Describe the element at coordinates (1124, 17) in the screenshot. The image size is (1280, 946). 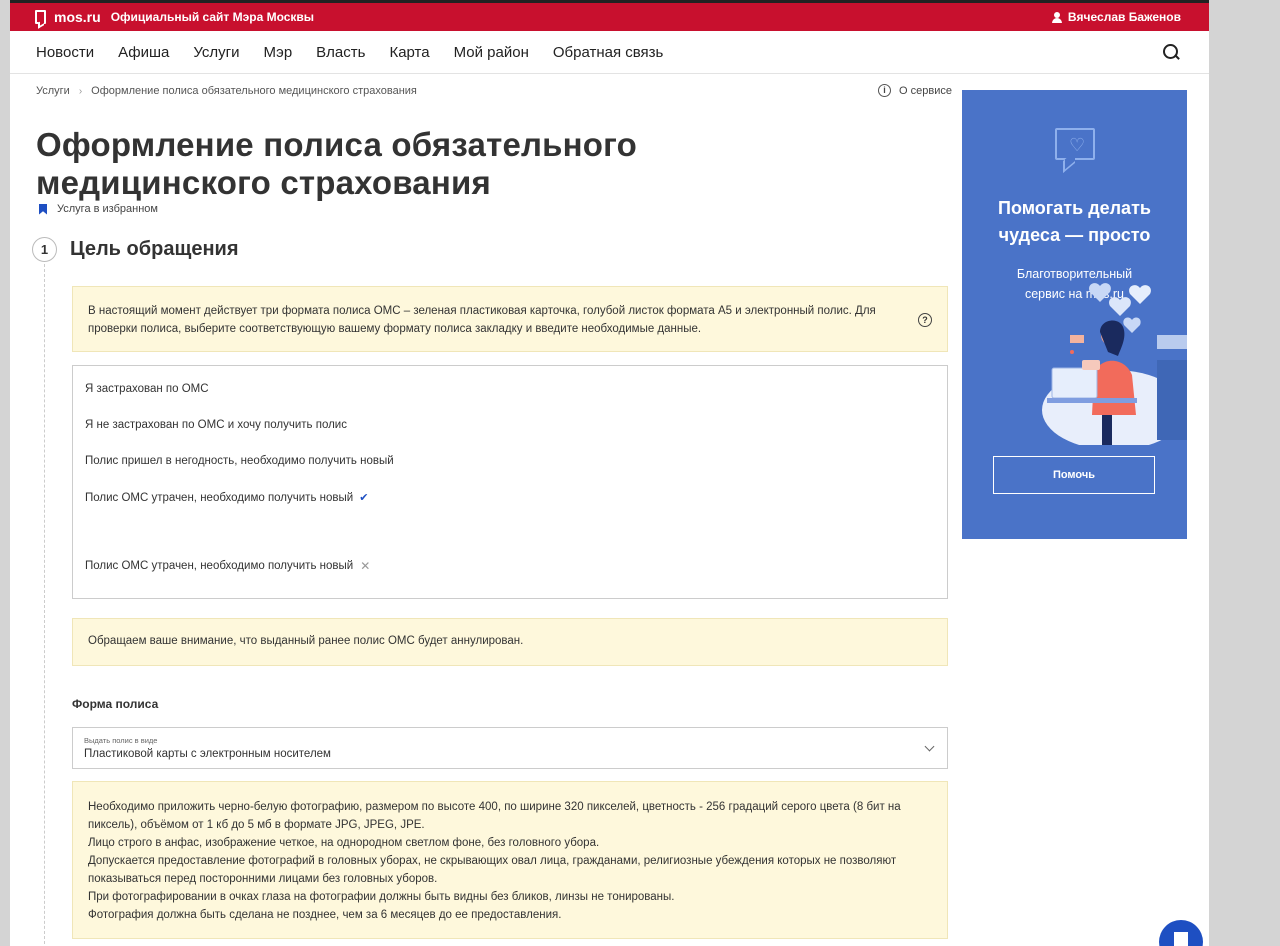
I see `user-name: Вячеслав Баженов` at that location.